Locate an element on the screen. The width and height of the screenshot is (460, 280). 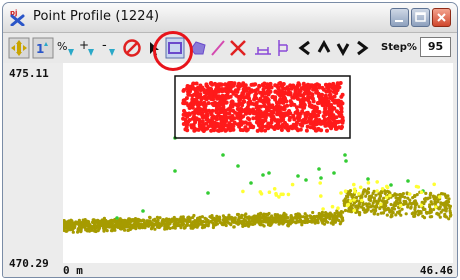
step-percent-label: Step% is located at coordinates (399, 47).